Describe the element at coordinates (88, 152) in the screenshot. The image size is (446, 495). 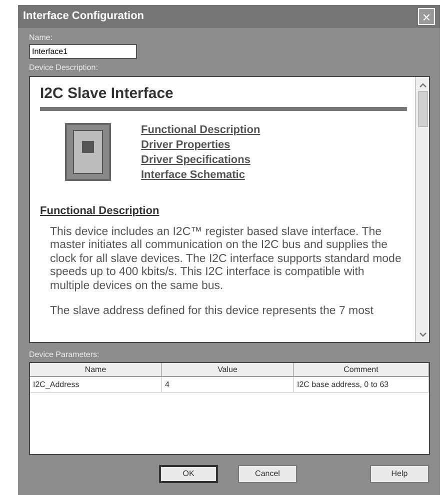
I see `chip-icon` at that location.